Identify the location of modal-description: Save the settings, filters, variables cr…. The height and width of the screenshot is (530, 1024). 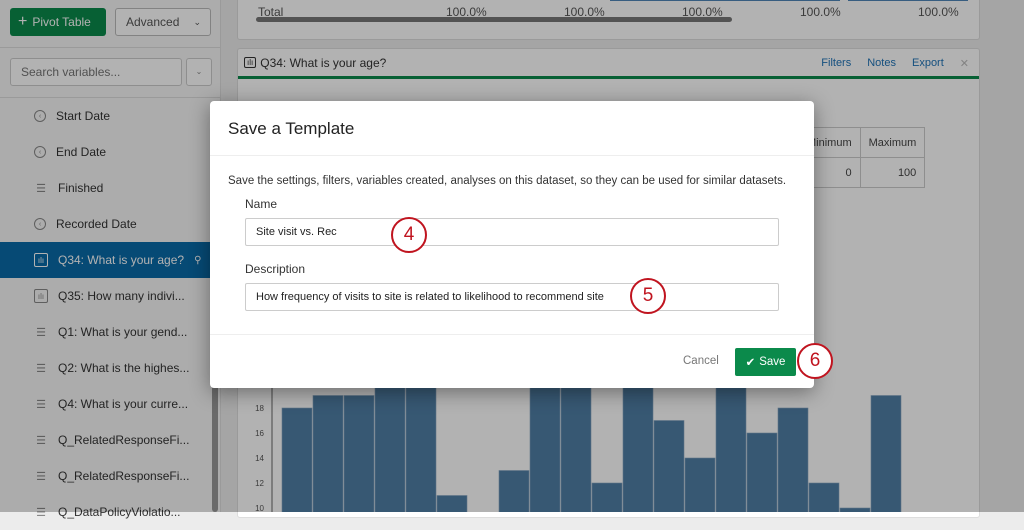
(507, 181).